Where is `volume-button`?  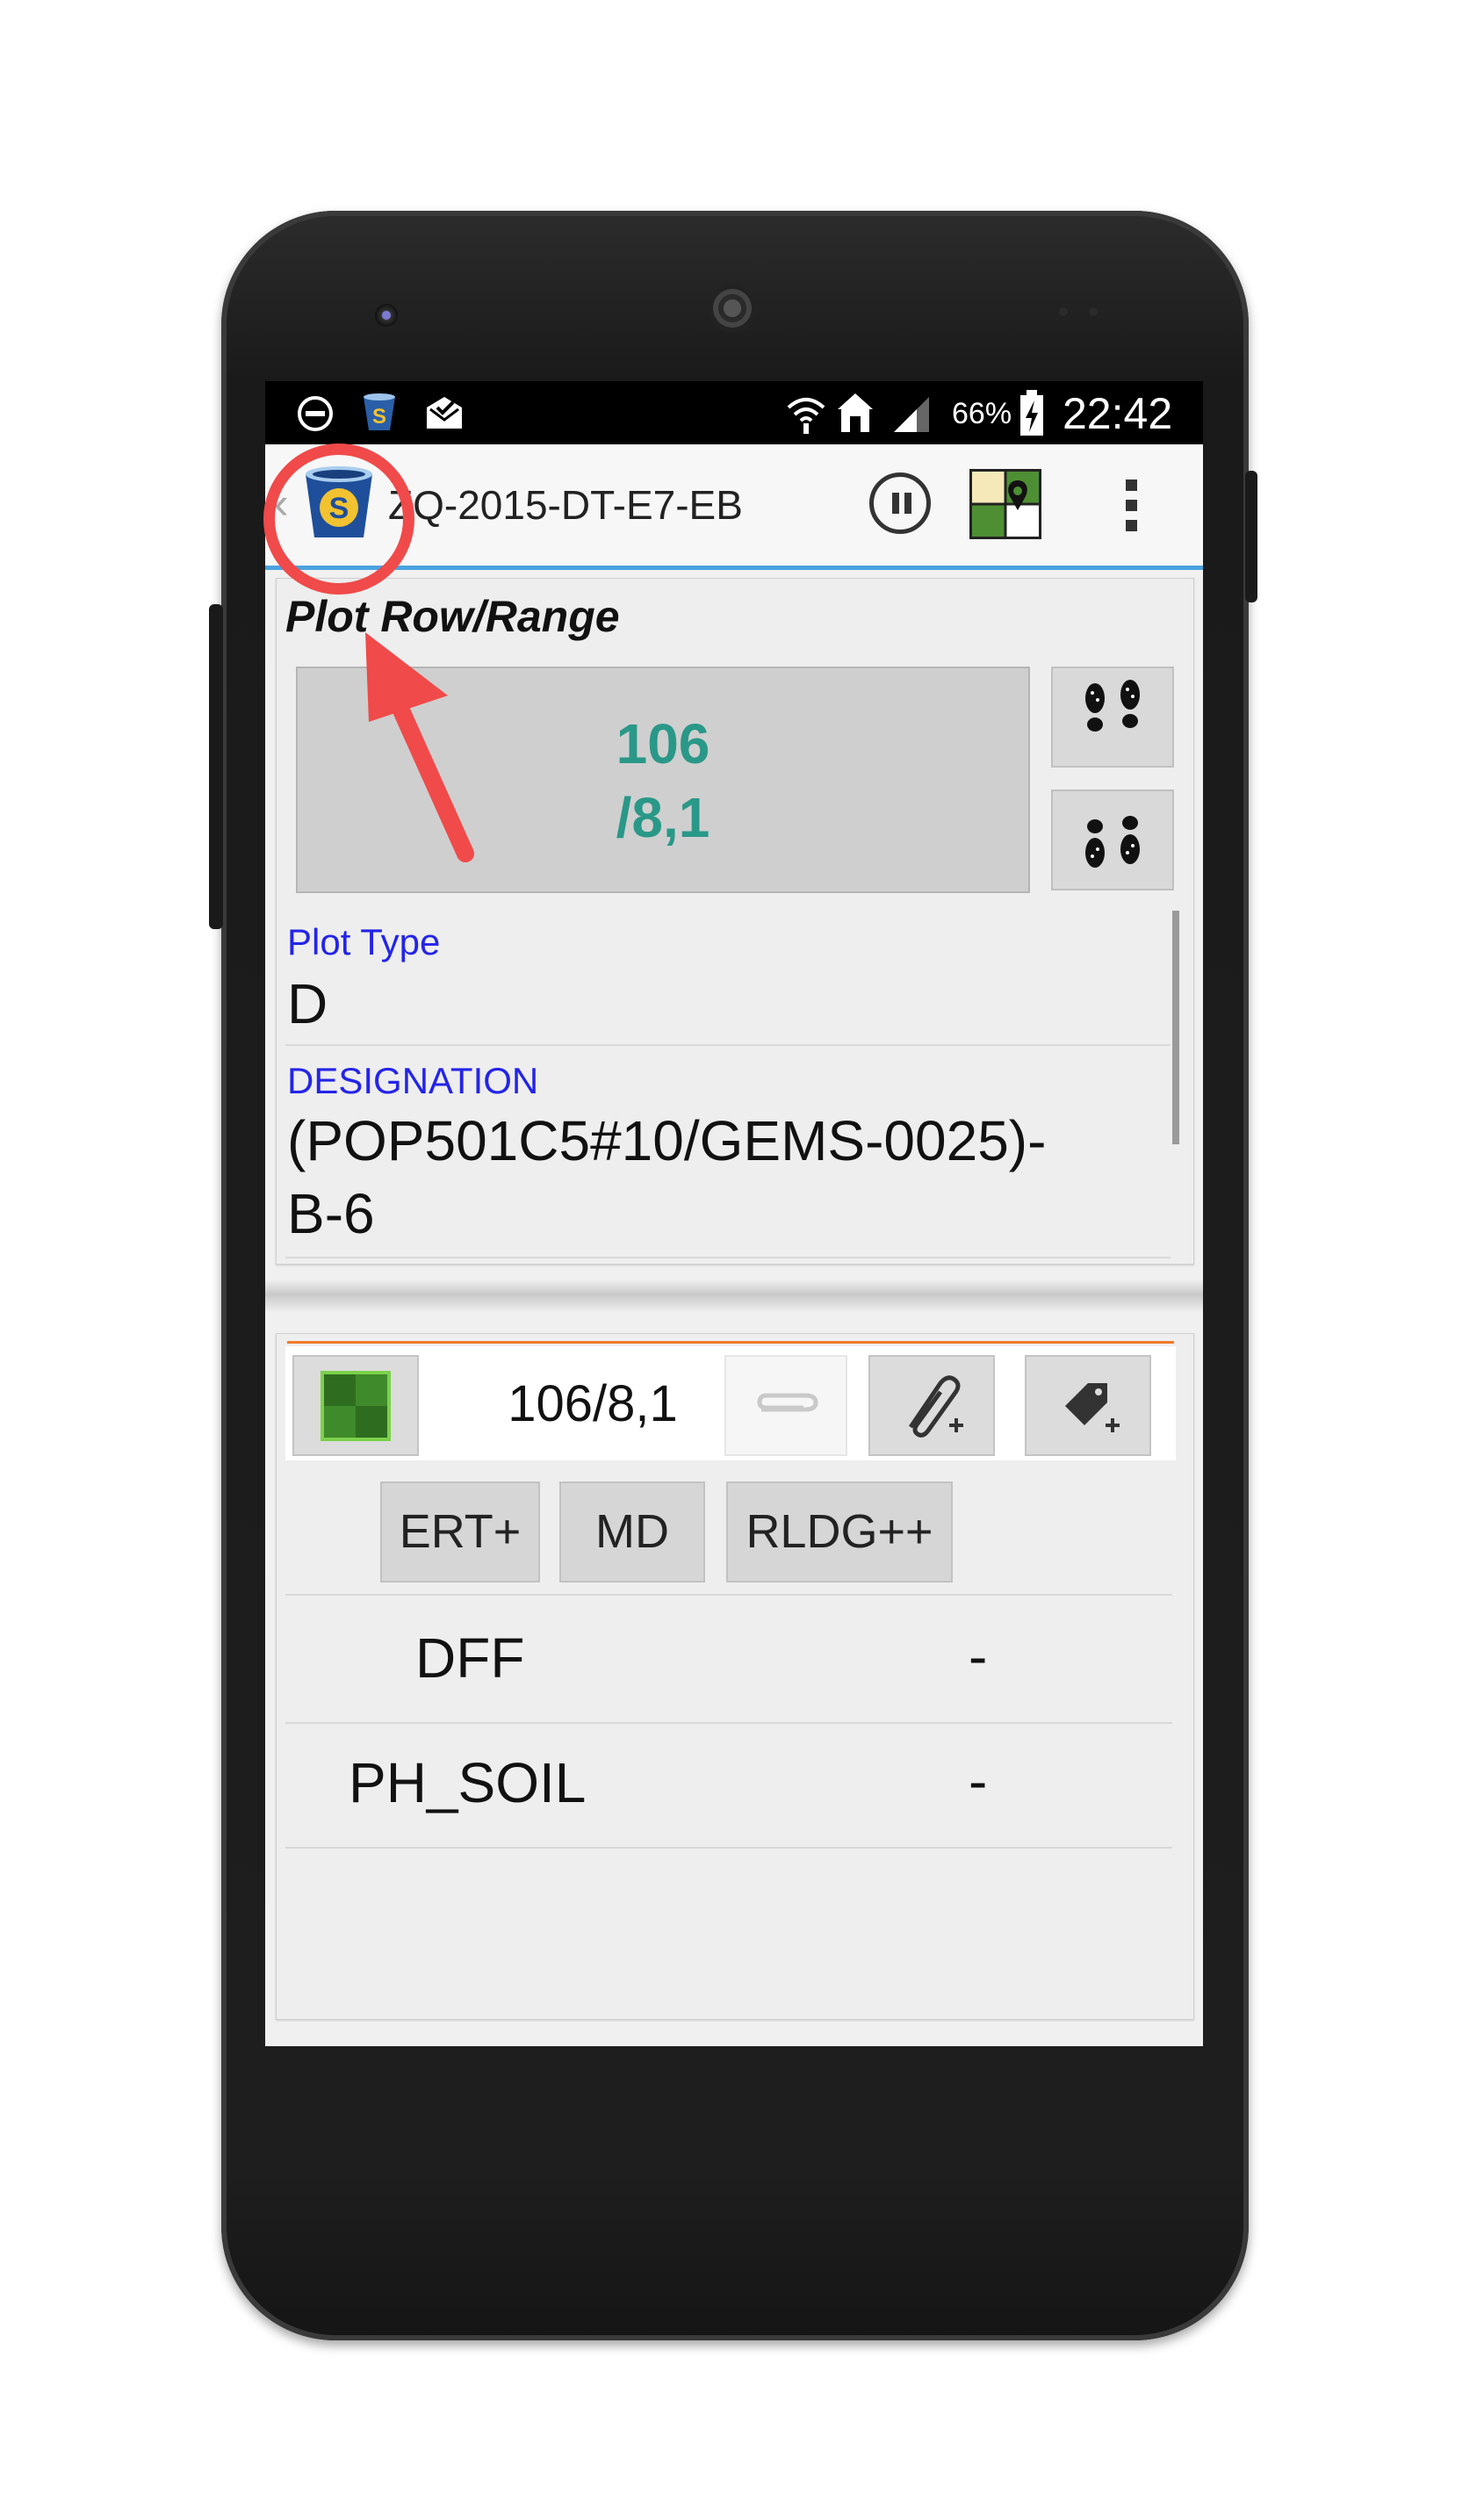
volume-button is located at coordinates (216, 766).